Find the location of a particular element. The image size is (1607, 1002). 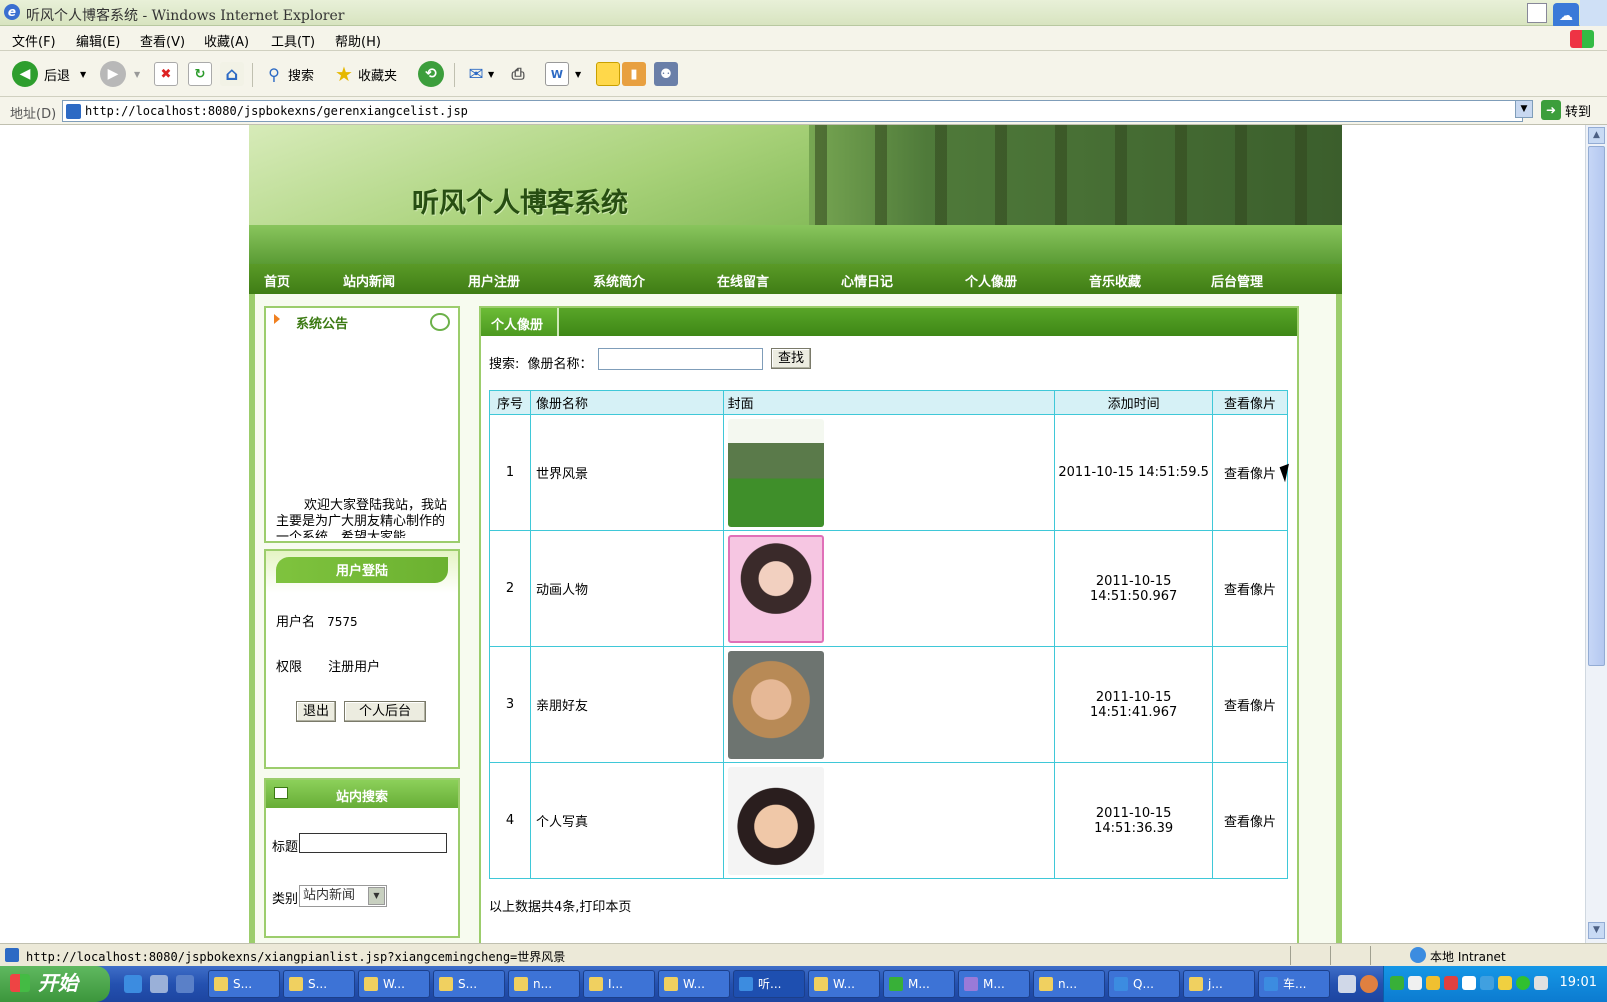

history-button: ⟲ is located at coordinates (431, 74).